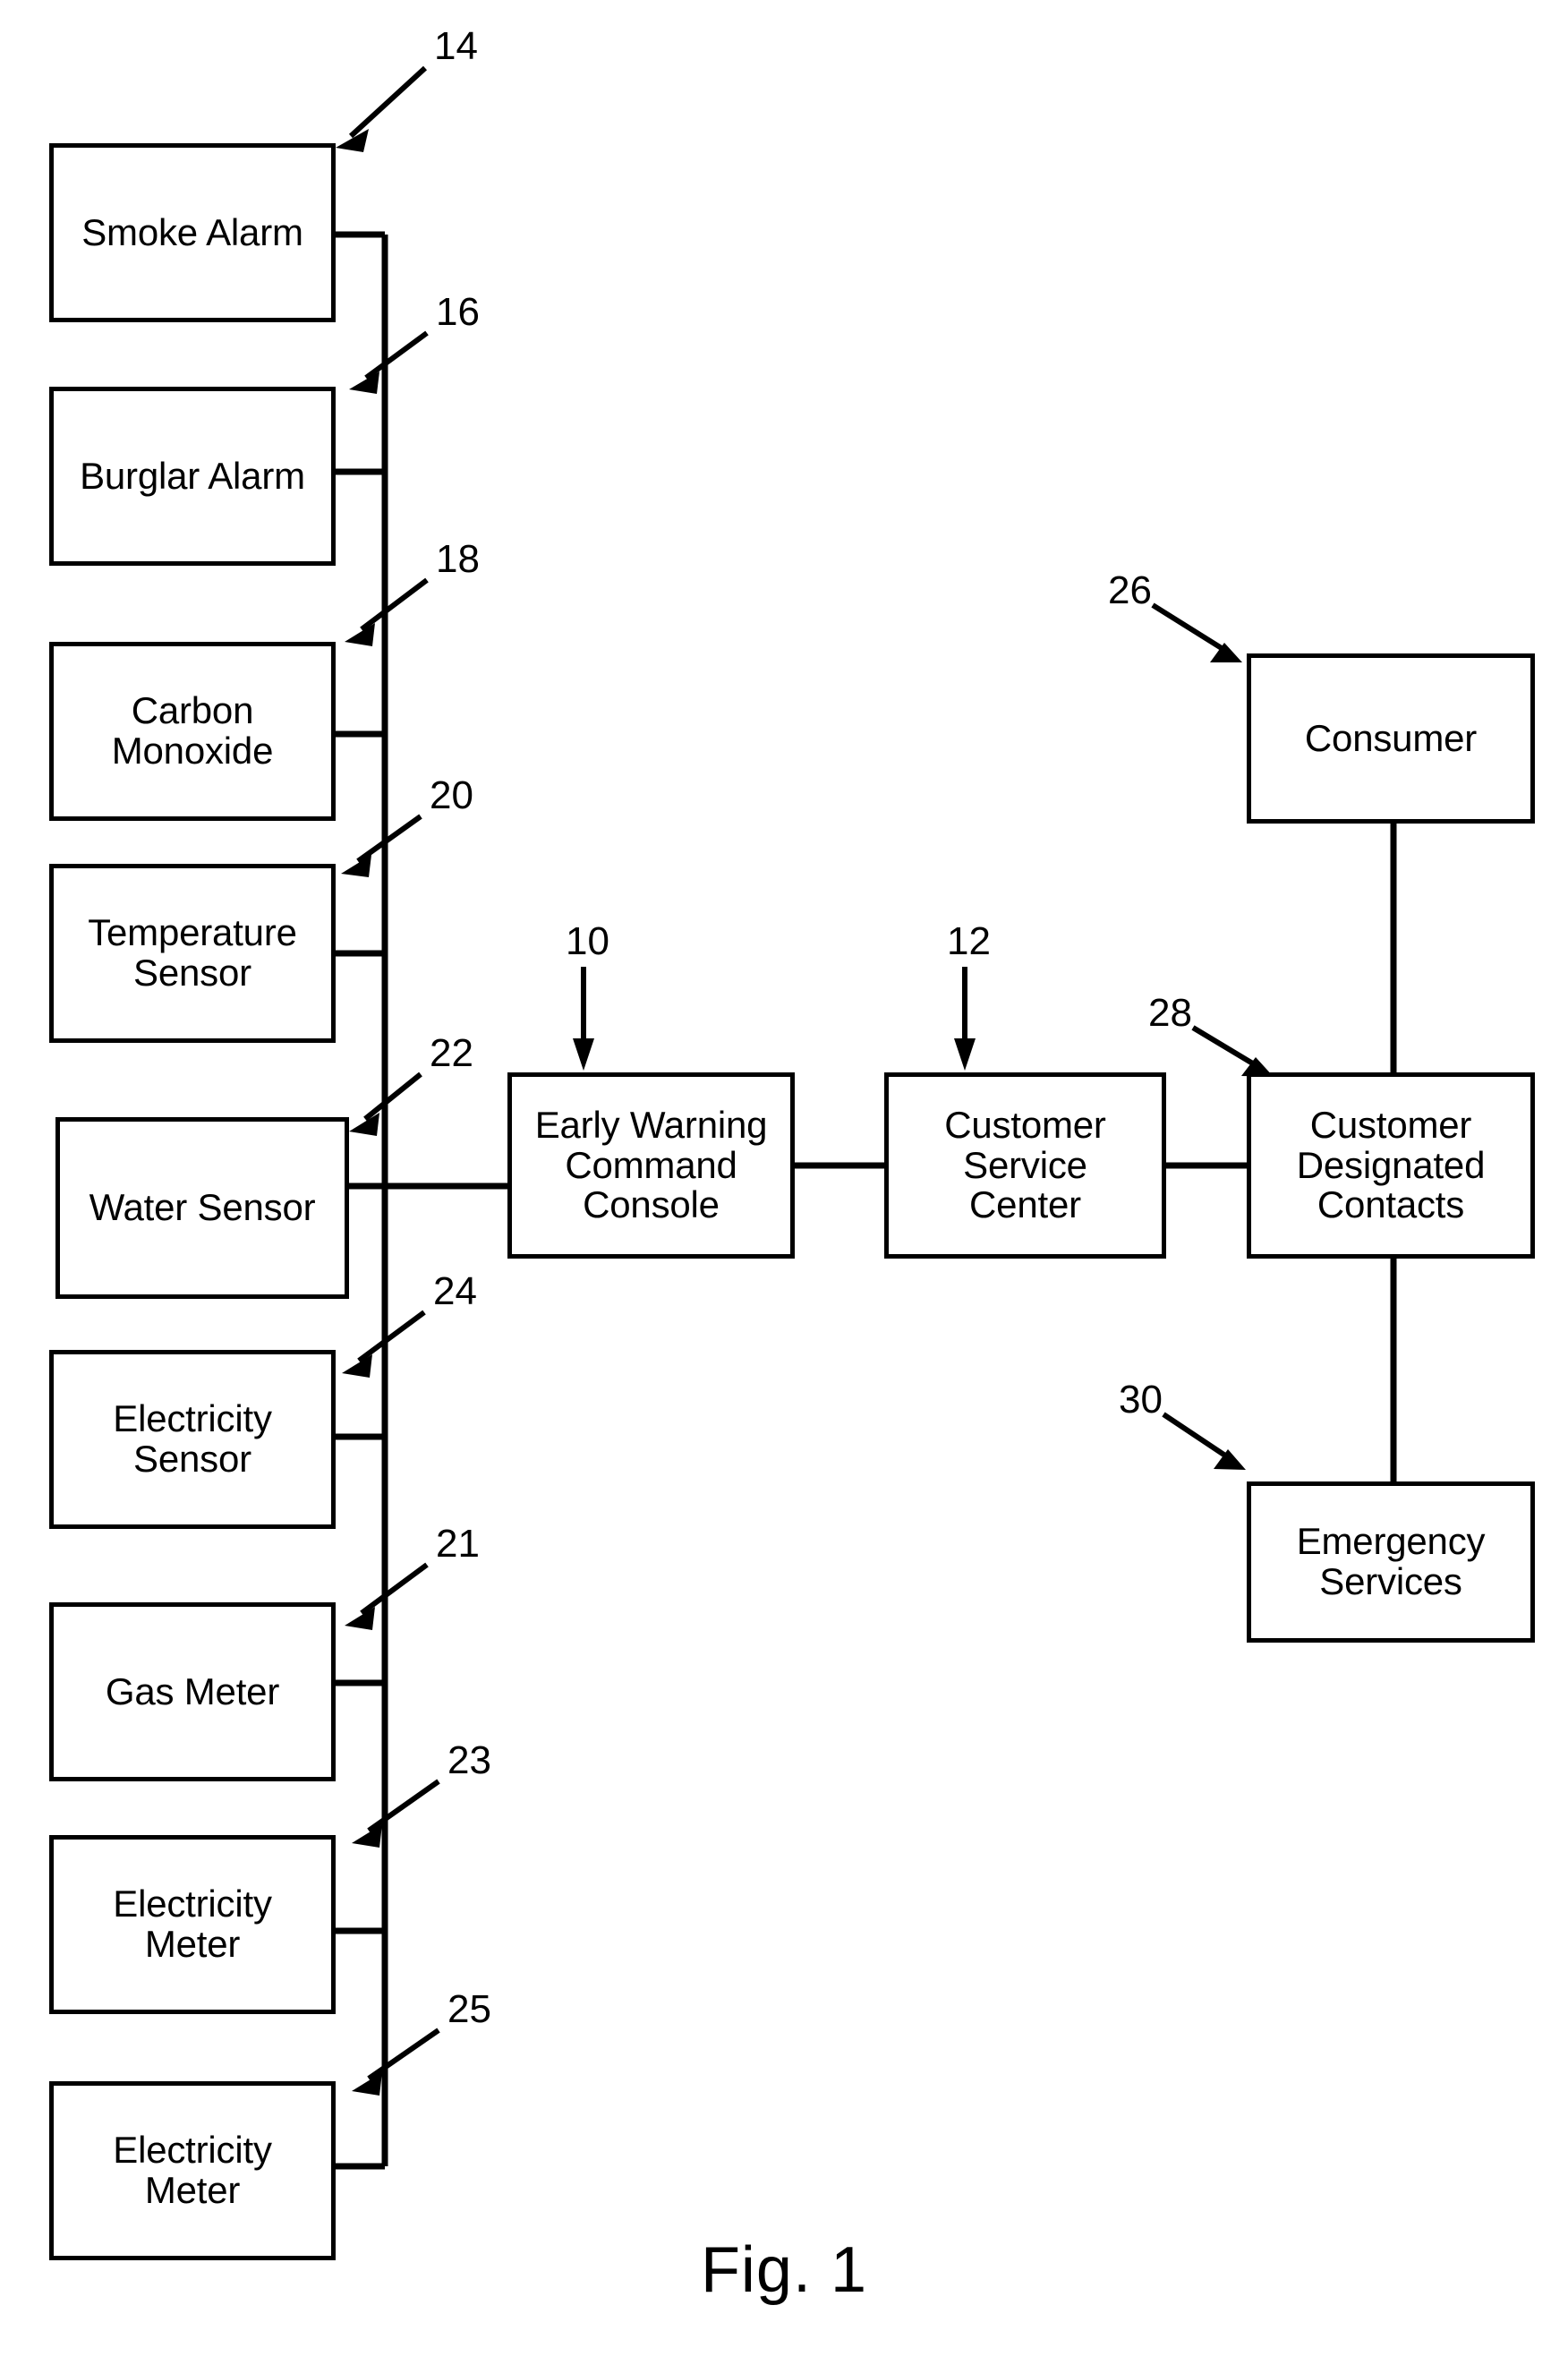 The width and height of the screenshot is (1568, 2365). I want to click on ref-number-20: 20, so click(451, 795).